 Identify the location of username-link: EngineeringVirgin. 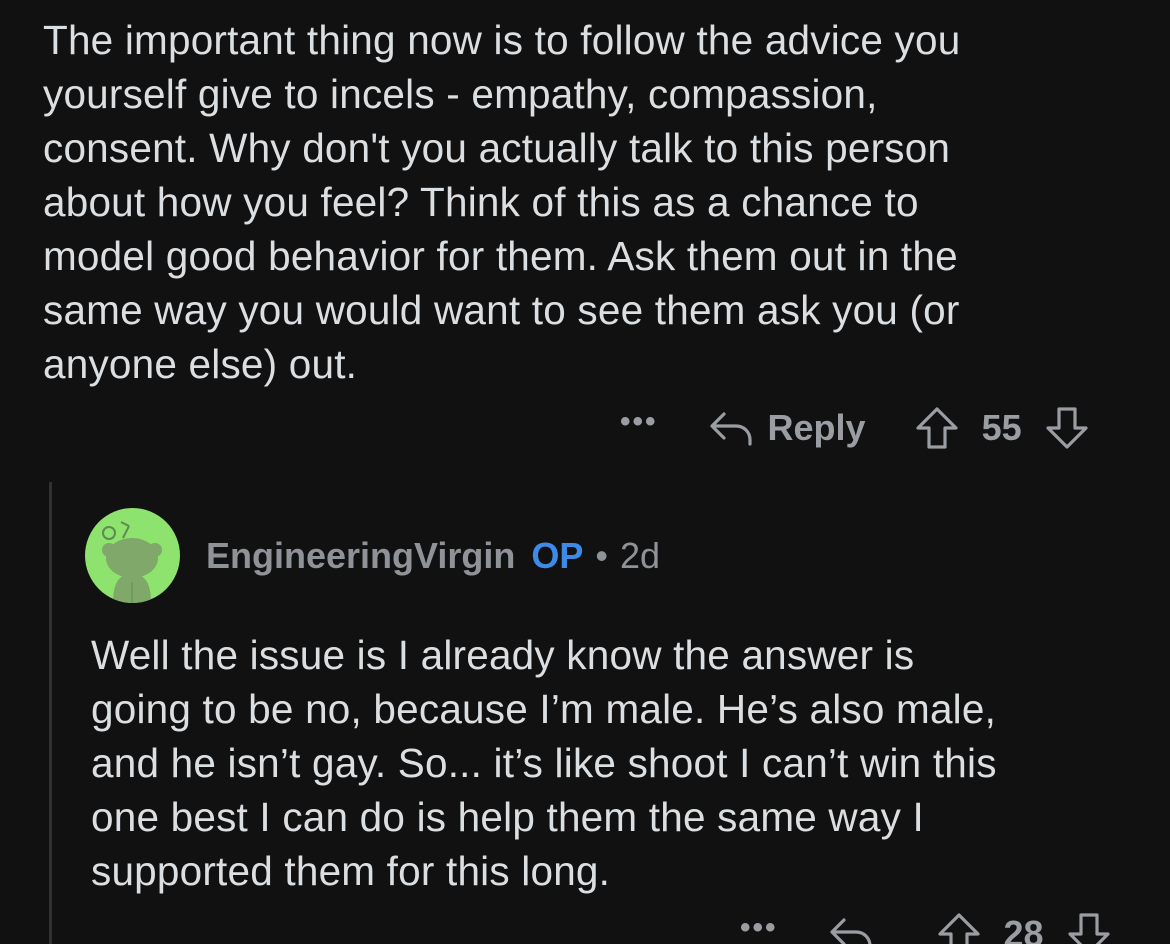
(360, 556).